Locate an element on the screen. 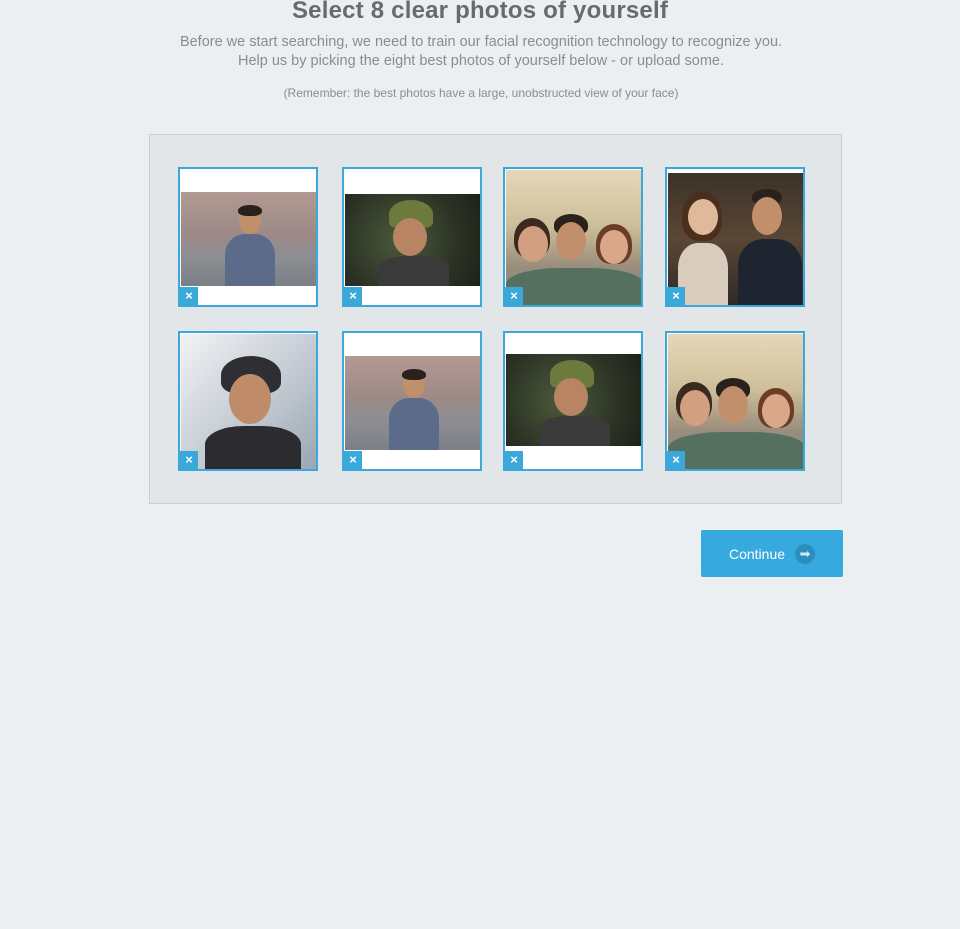 The height and width of the screenshot is (929, 960). page-title: Select 8 clear photos of yourself is located at coordinates (480, 12).